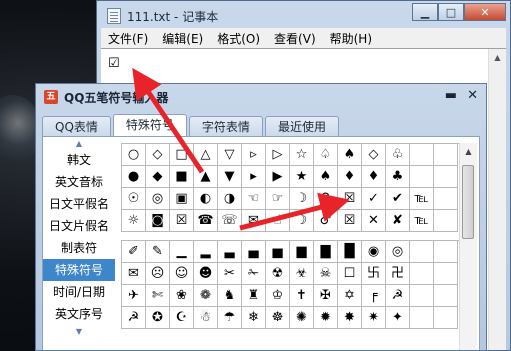 The image size is (511, 351). What do you see at coordinates (230, 177) in the screenshot?
I see `symbol-cell: ▼` at bounding box center [230, 177].